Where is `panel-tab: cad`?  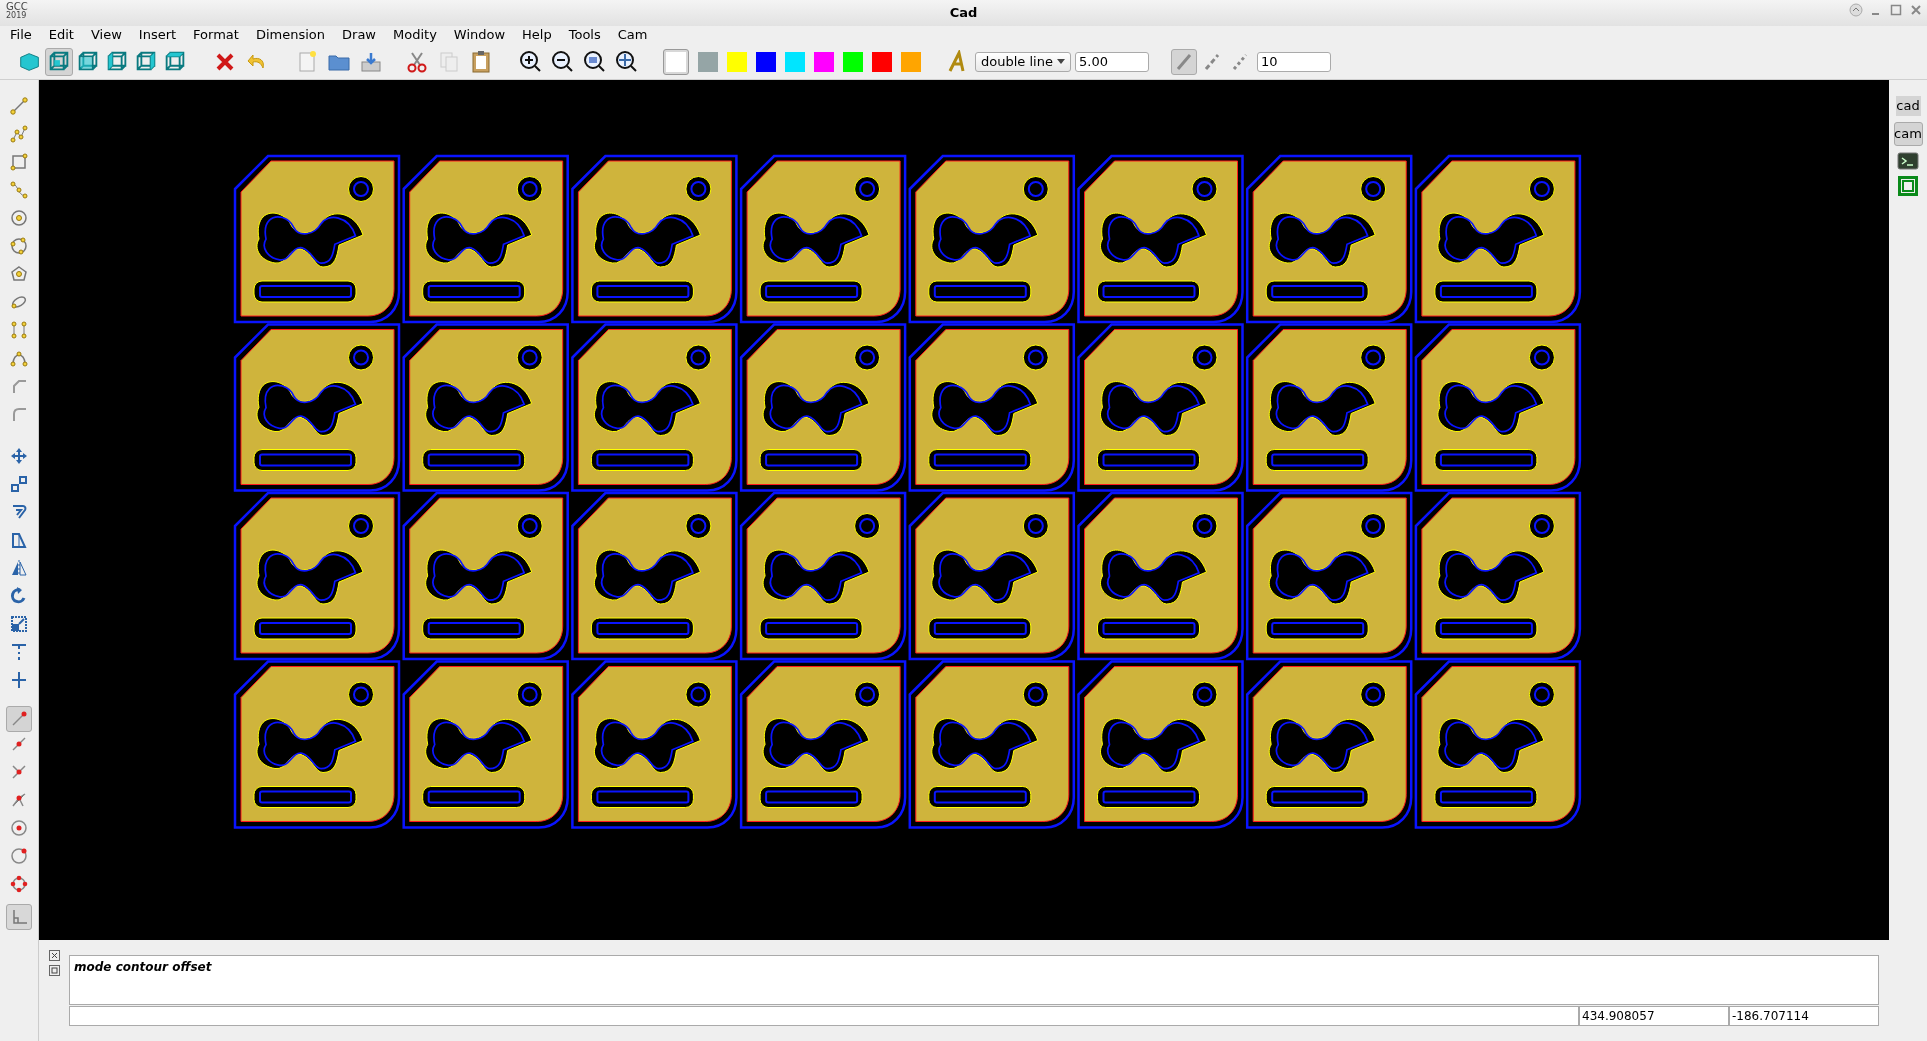
panel-tab: cad is located at coordinates (1908, 106).